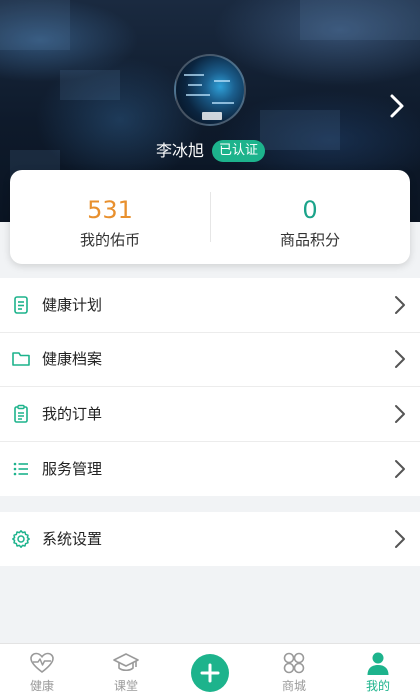 This screenshot has height=700, width=420. I want to click on menu-label: 我的订单, so click(72, 413).